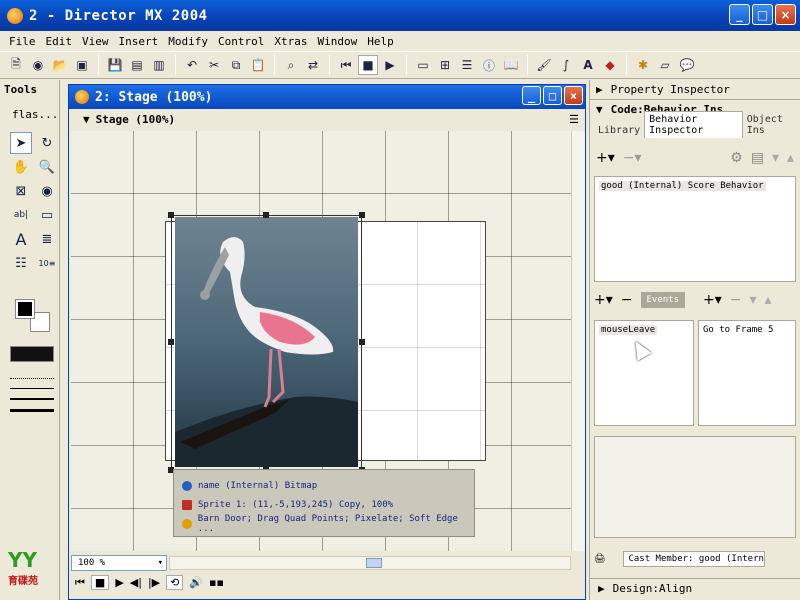 This screenshot has width=800, height=600. I want to click on undo-icon: ↶, so click(192, 65).